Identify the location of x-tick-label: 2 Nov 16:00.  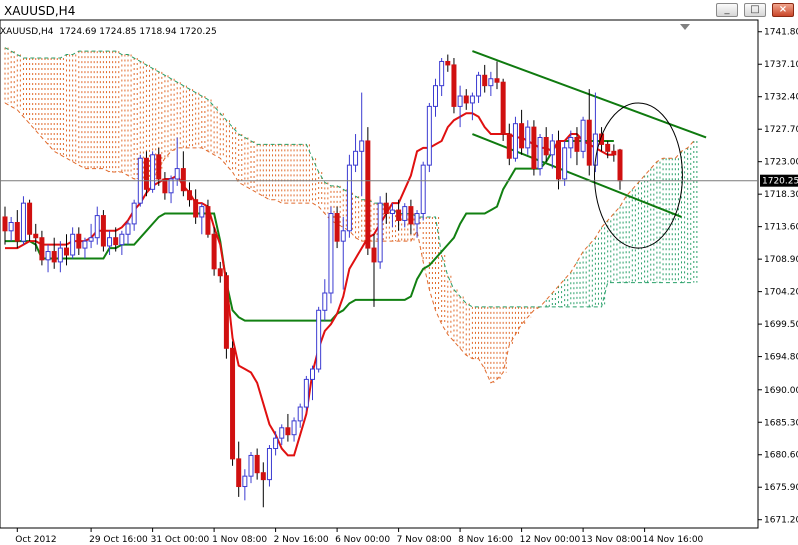
(301, 540).